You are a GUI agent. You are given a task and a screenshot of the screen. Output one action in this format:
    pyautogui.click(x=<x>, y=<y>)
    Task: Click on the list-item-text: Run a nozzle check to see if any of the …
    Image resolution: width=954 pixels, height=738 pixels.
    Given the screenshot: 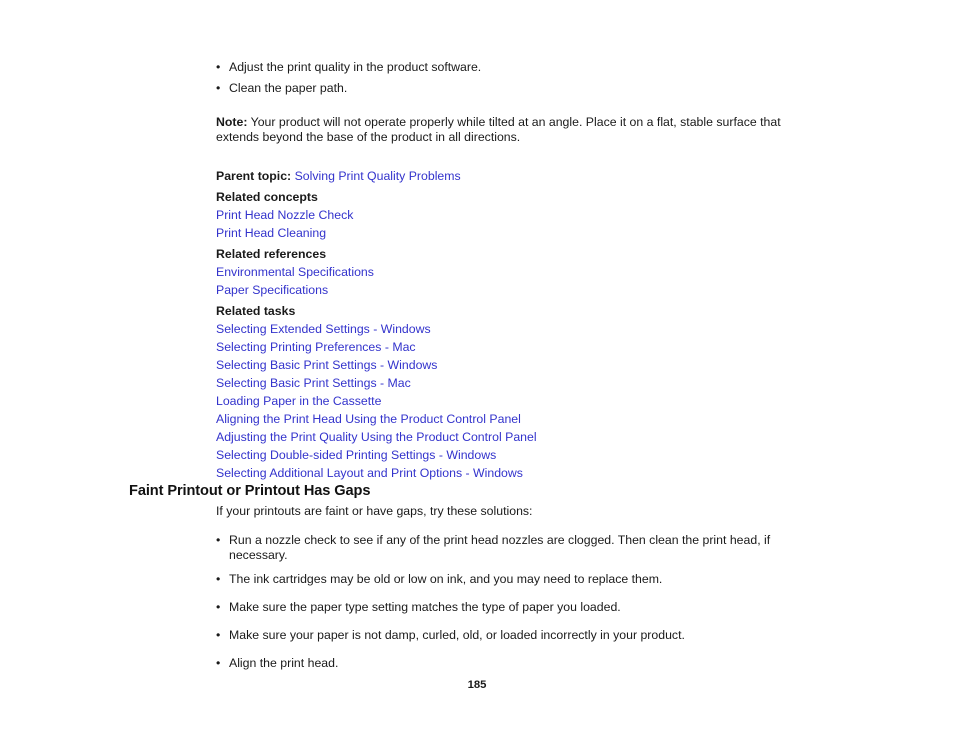 What is the action you would take?
    pyautogui.click(x=500, y=547)
    